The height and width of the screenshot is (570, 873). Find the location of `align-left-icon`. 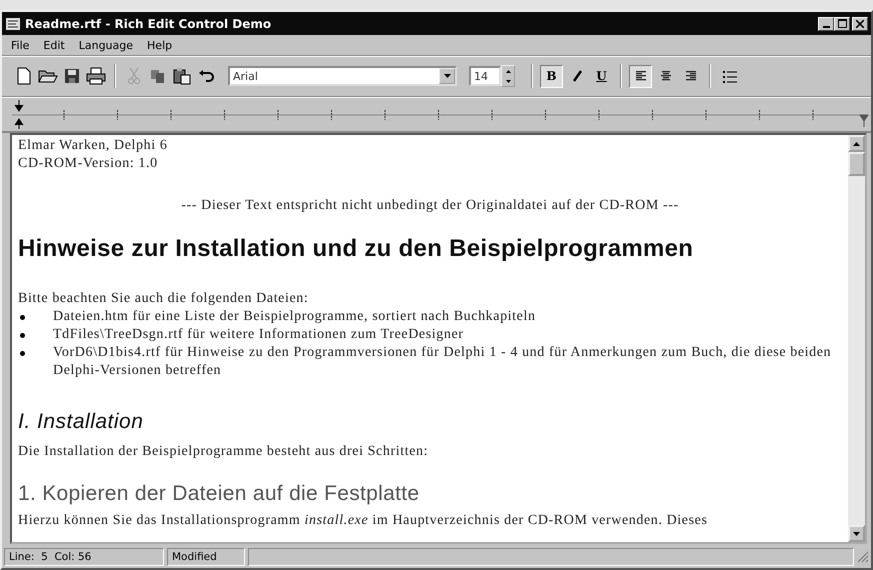

align-left-icon is located at coordinates (640, 76).